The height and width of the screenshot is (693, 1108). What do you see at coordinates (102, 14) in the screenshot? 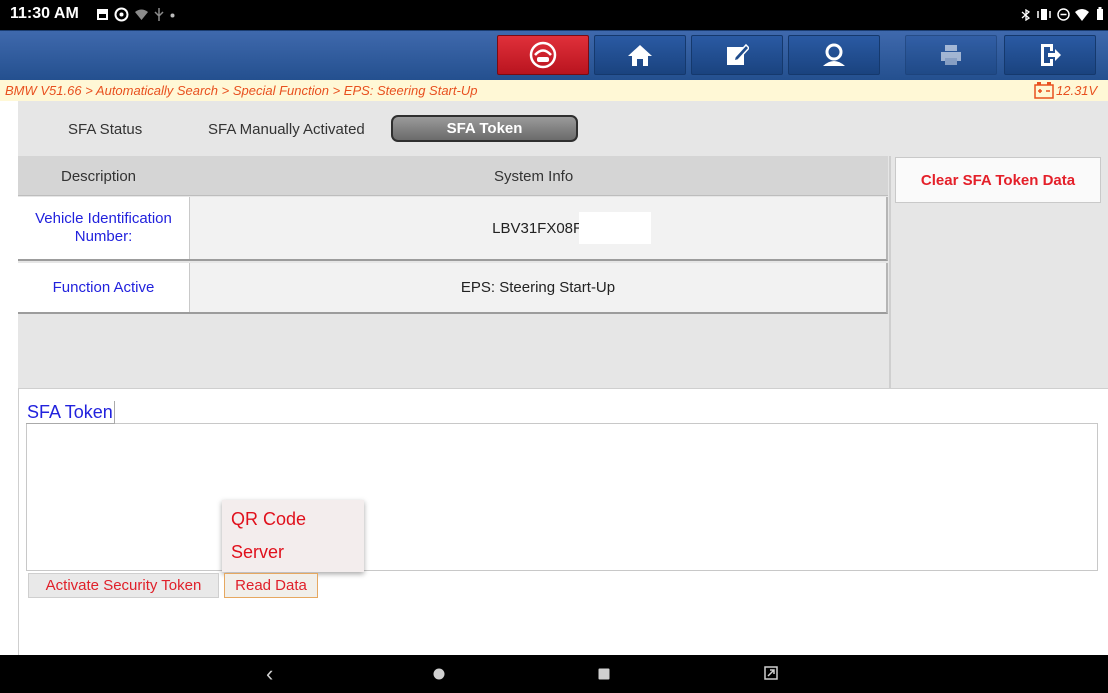
I see `gallery-icon` at bounding box center [102, 14].